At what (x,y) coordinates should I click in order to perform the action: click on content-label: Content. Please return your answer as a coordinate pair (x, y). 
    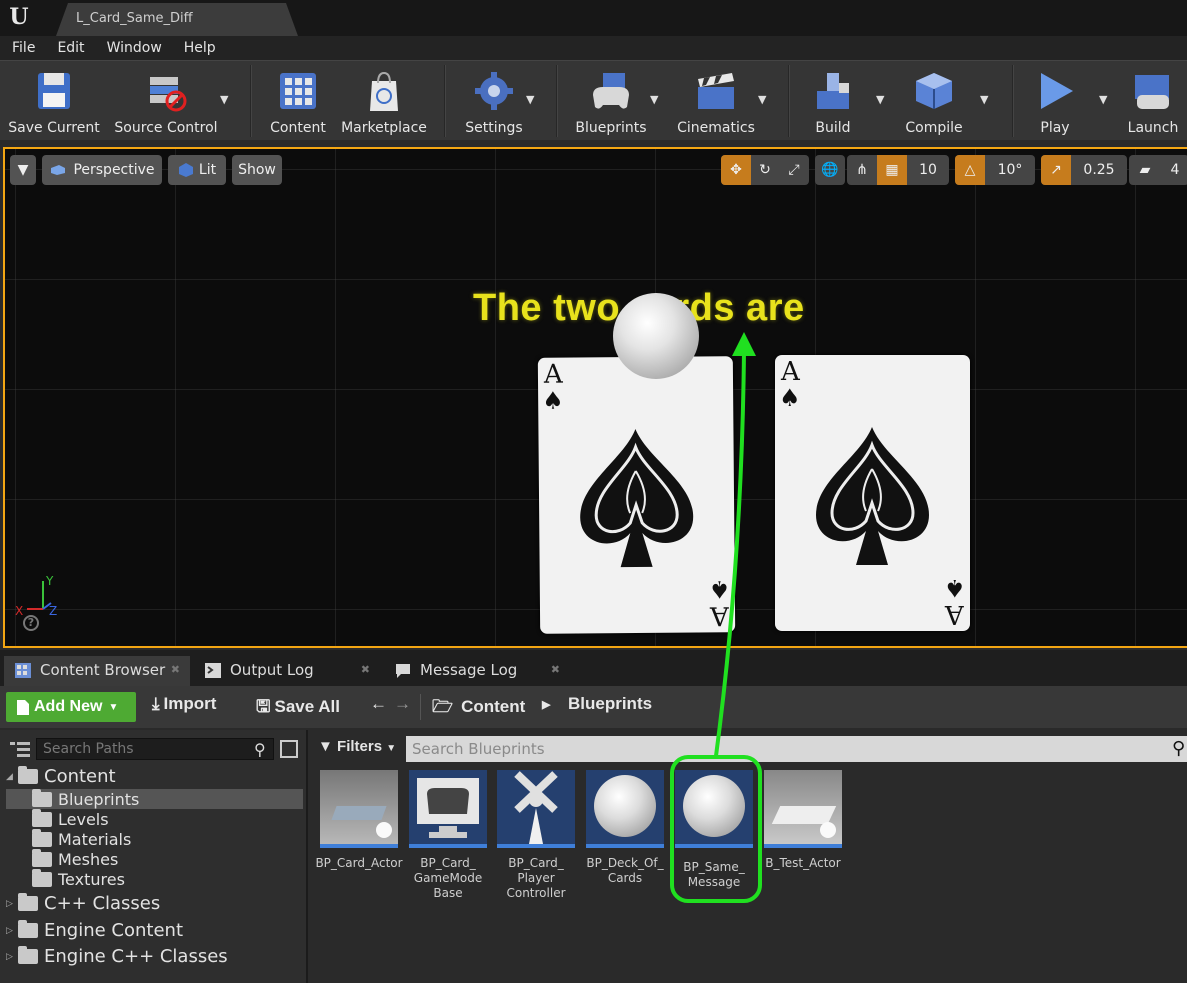
    Looking at the image, I should click on (298, 128).